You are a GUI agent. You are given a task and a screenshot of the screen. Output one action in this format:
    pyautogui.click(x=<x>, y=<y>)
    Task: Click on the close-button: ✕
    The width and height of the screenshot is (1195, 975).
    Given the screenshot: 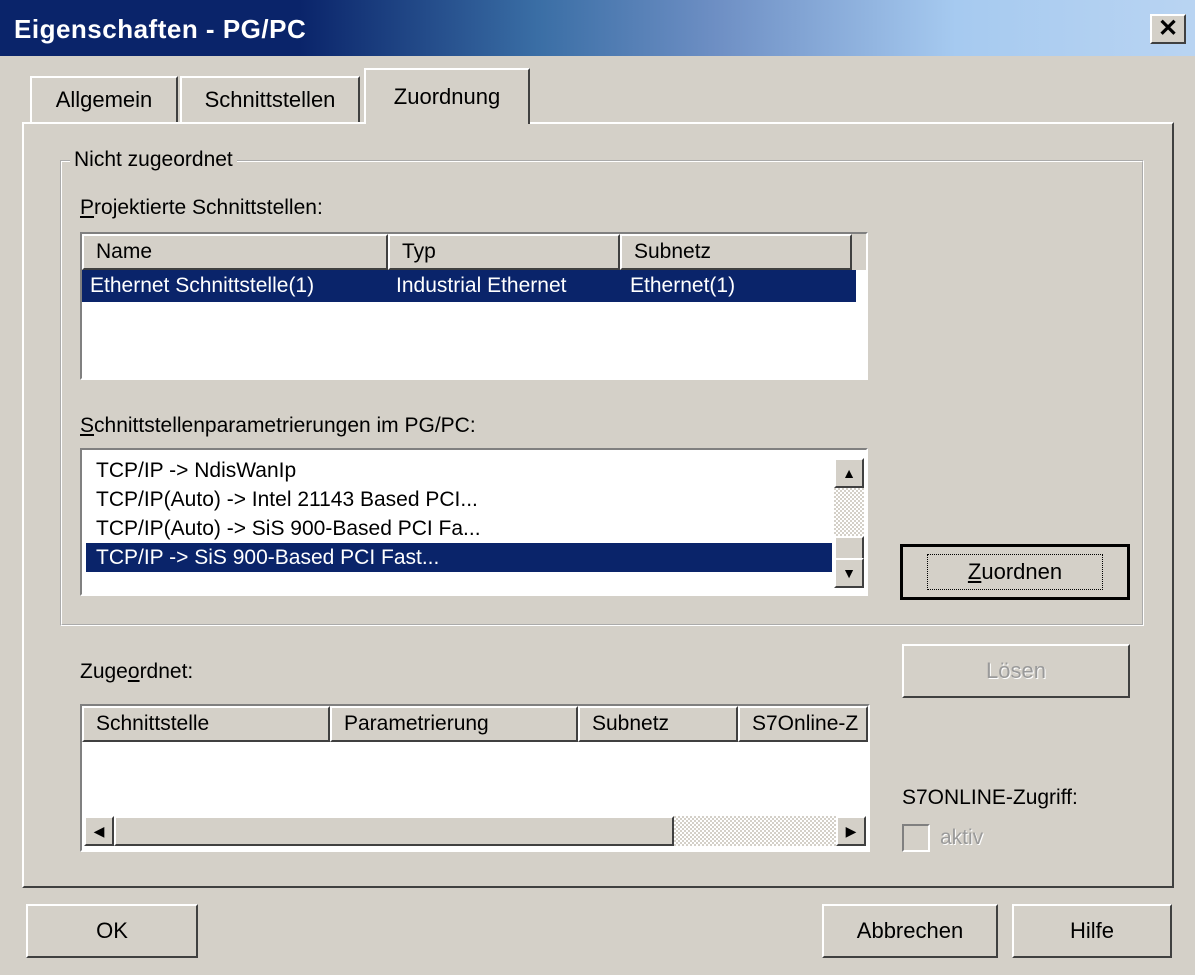 What is the action you would take?
    pyautogui.click(x=1168, y=29)
    